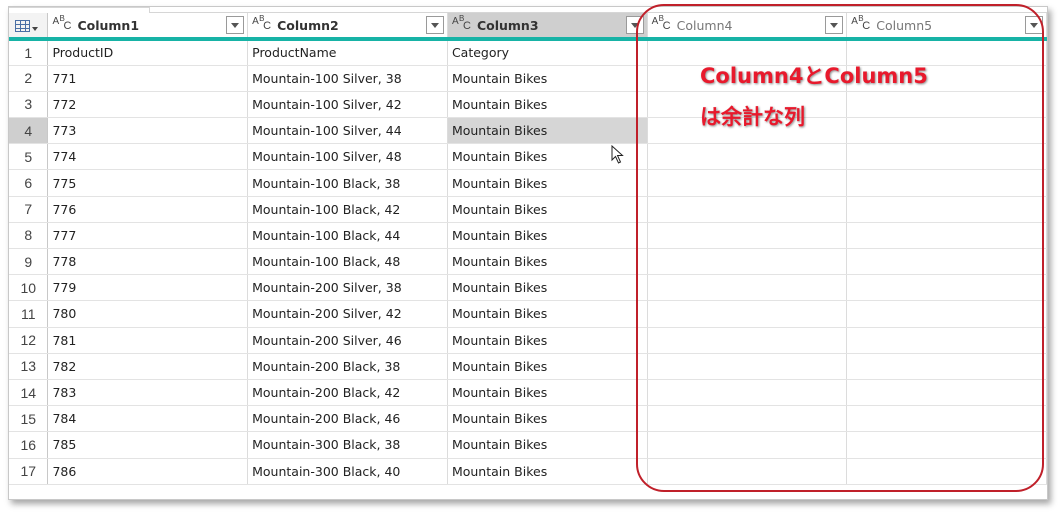 The width and height of the screenshot is (1058, 512). What do you see at coordinates (29, 445) in the screenshot?
I see `row-number: 16` at bounding box center [29, 445].